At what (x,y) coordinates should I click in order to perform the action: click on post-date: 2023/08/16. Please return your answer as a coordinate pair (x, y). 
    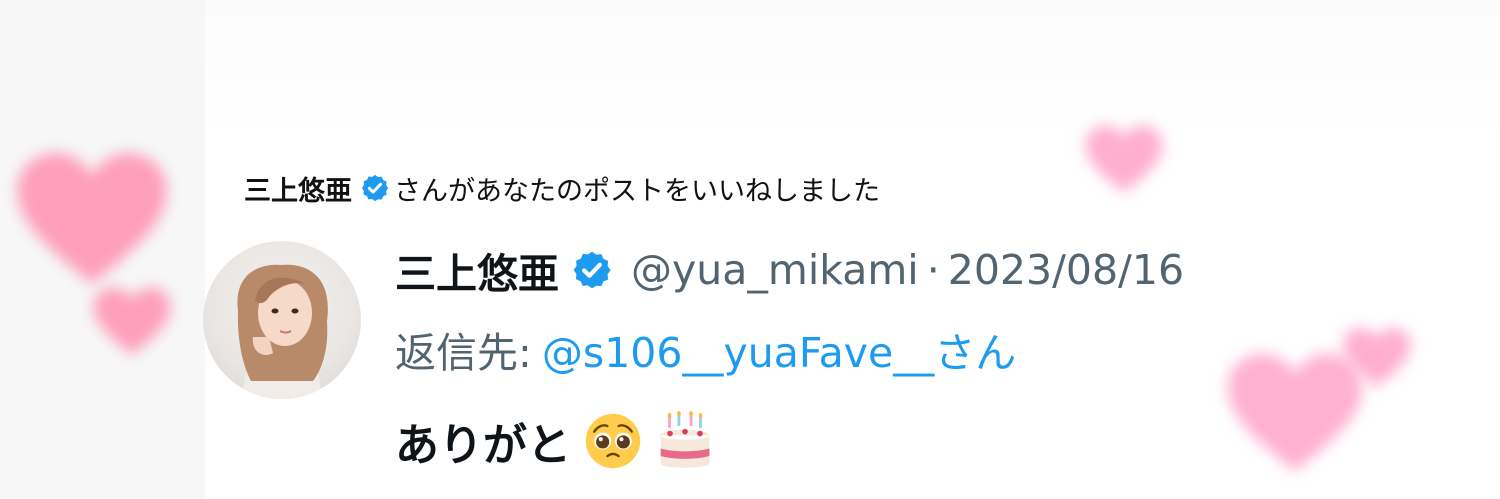
    Looking at the image, I should click on (1066, 270).